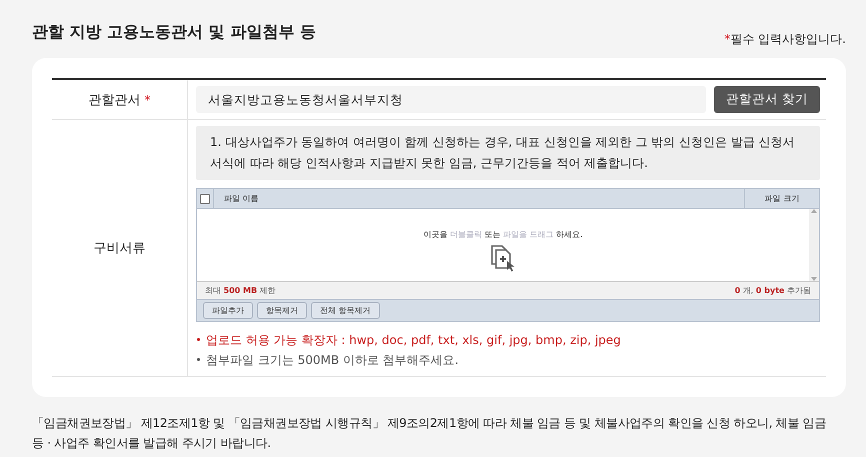 Image resolution: width=866 pixels, height=457 pixels. What do you see at coordinates (114, 100) in the screenshot?
I see `field-label: 관할관서` at bounding box center [114, 100].